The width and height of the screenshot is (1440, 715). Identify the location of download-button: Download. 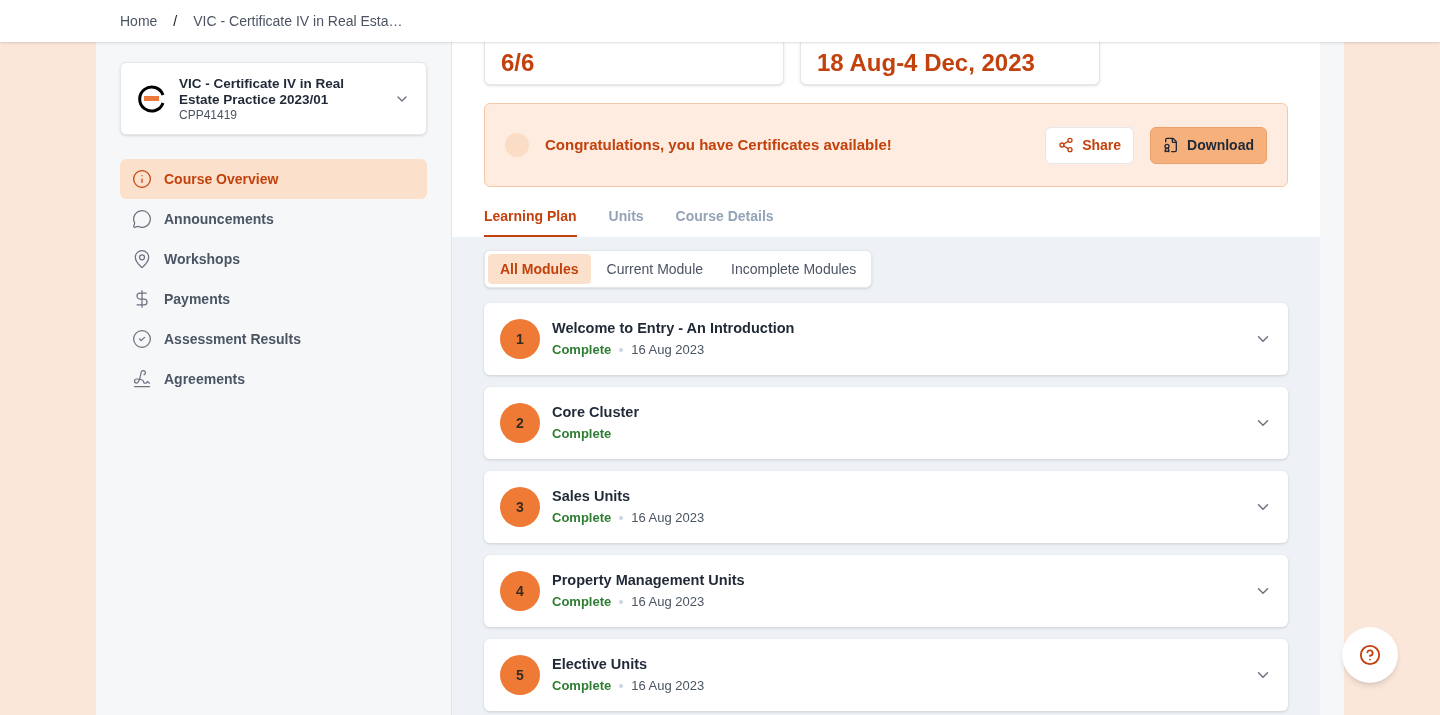
(1208, 145).